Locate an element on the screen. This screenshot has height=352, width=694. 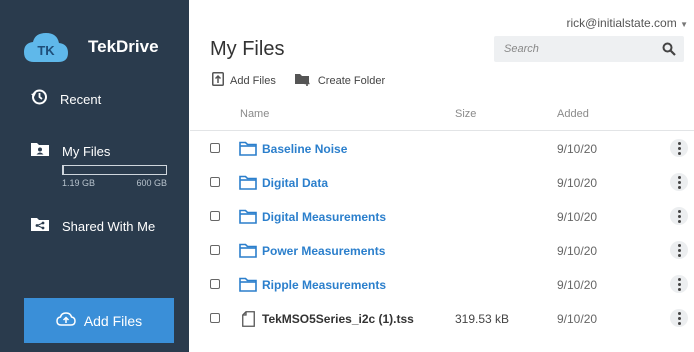
sidebar-item-shared: Shared With Me is located at coordinates (92, 226).